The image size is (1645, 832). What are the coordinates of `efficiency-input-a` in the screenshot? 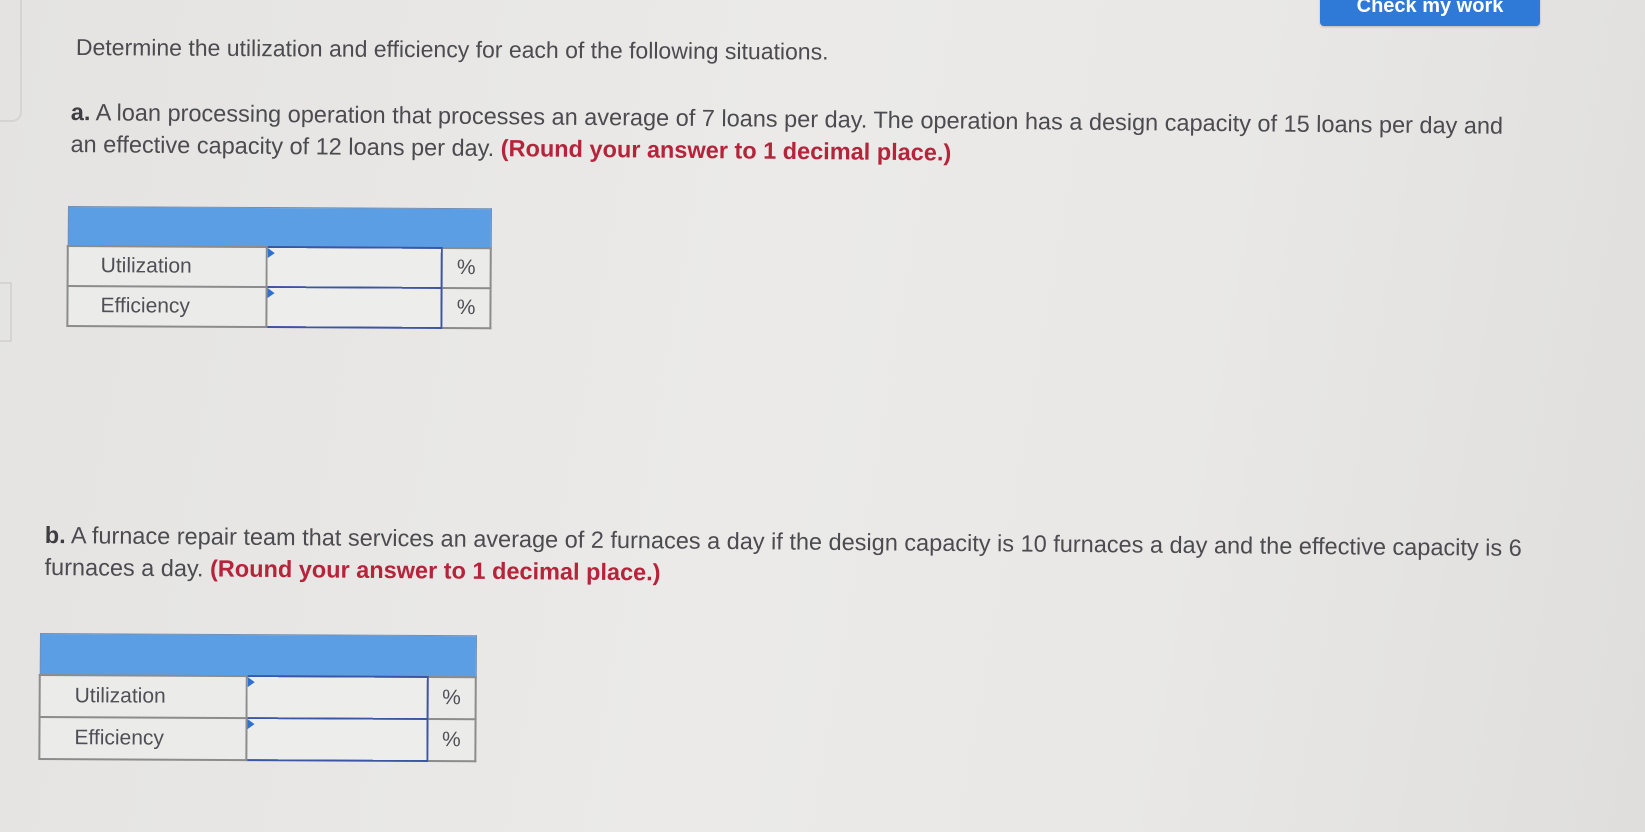 It's located at (354, 307).